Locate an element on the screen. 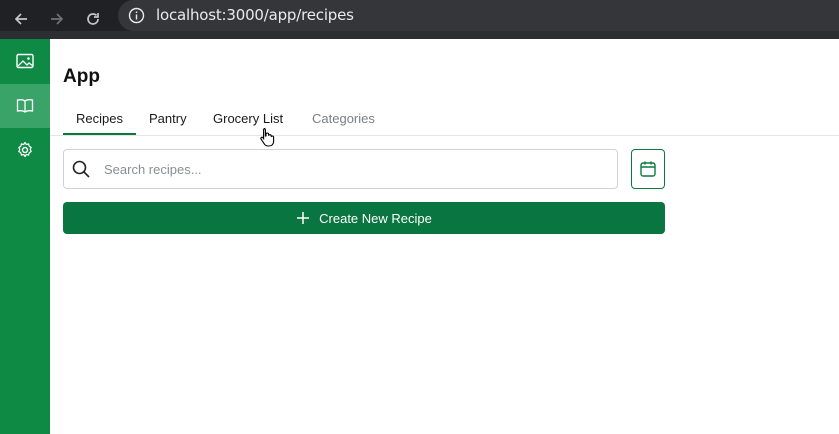  gear-icon is located at coordinates (25, 149).